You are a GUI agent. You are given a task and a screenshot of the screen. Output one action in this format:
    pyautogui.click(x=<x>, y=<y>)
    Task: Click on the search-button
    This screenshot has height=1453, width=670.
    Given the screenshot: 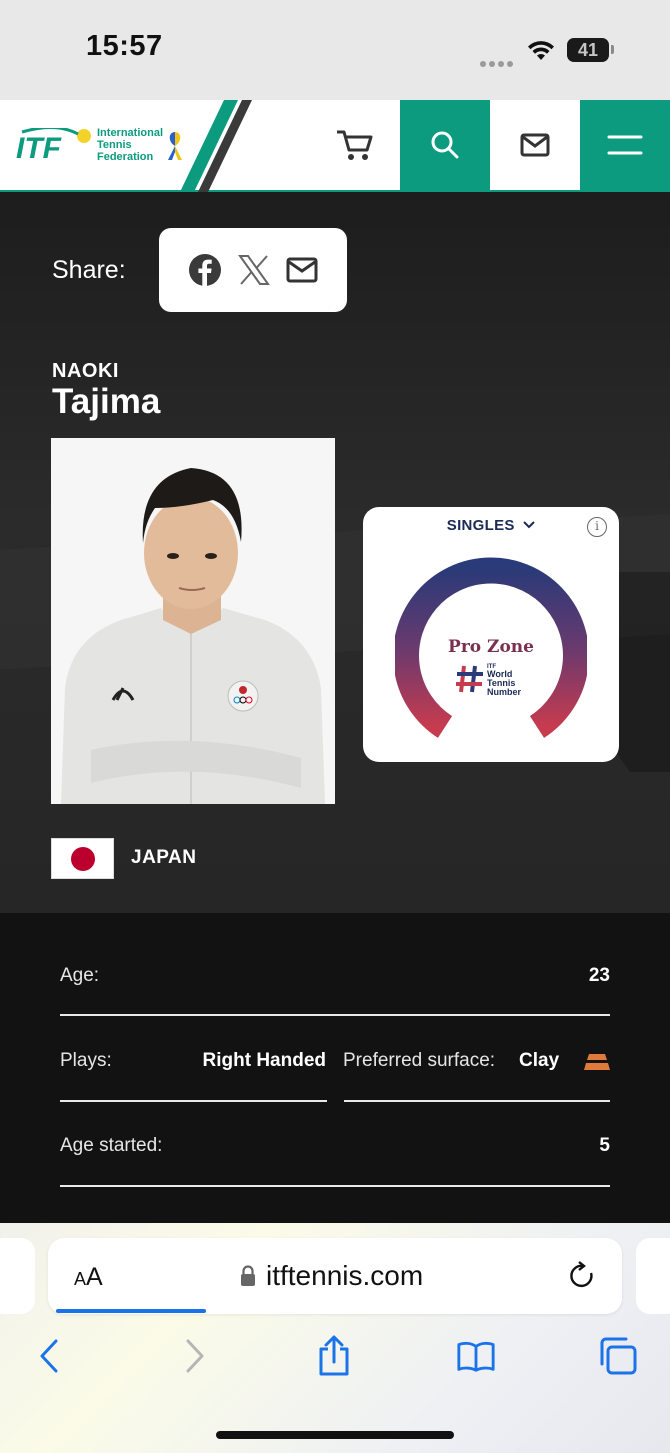 What is the action you would take?
    pyautogui.click(x=445, y=145)
    